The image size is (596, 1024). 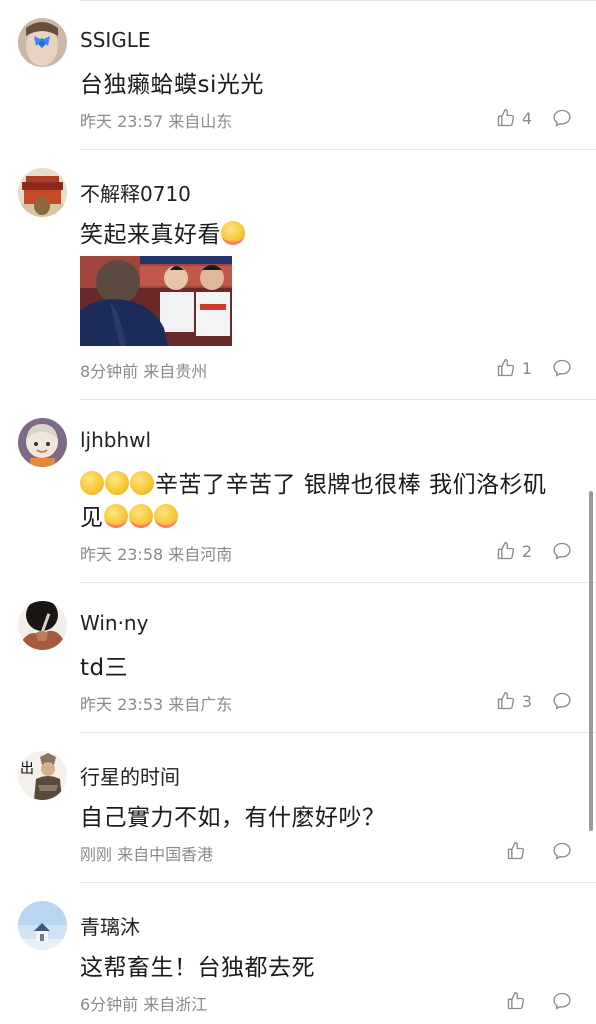 What do you see at coordinates (156, 301) in the screenshot?
I see `comment-image` at bounding box center [156, 301].